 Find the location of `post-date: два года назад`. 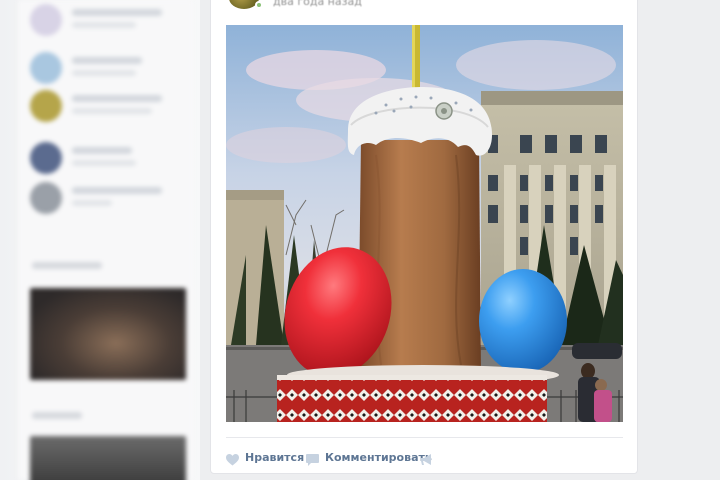

post-date: два года назад is located at coordinates (317, 4).